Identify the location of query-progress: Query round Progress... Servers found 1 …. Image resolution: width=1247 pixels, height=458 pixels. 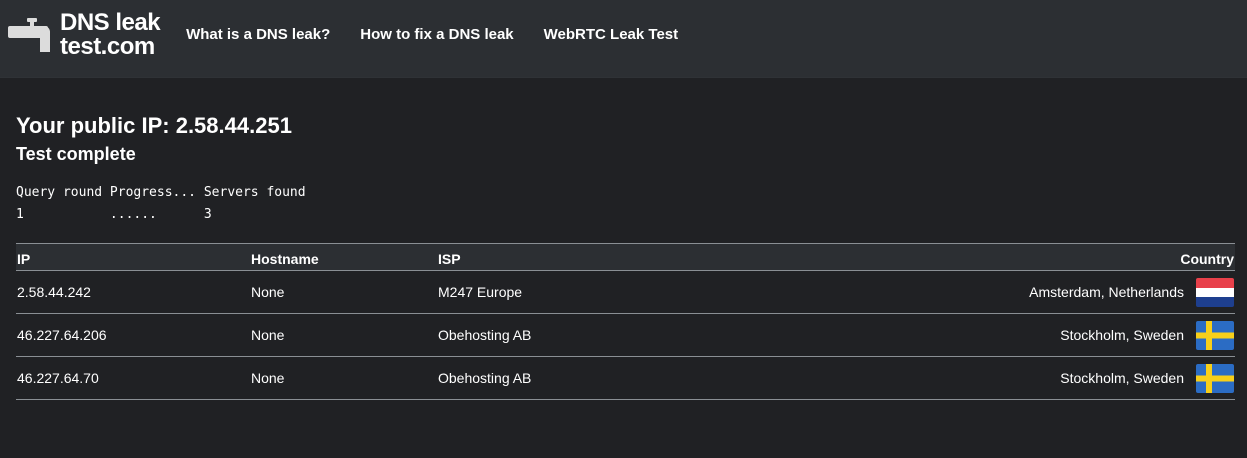
(623, 204).